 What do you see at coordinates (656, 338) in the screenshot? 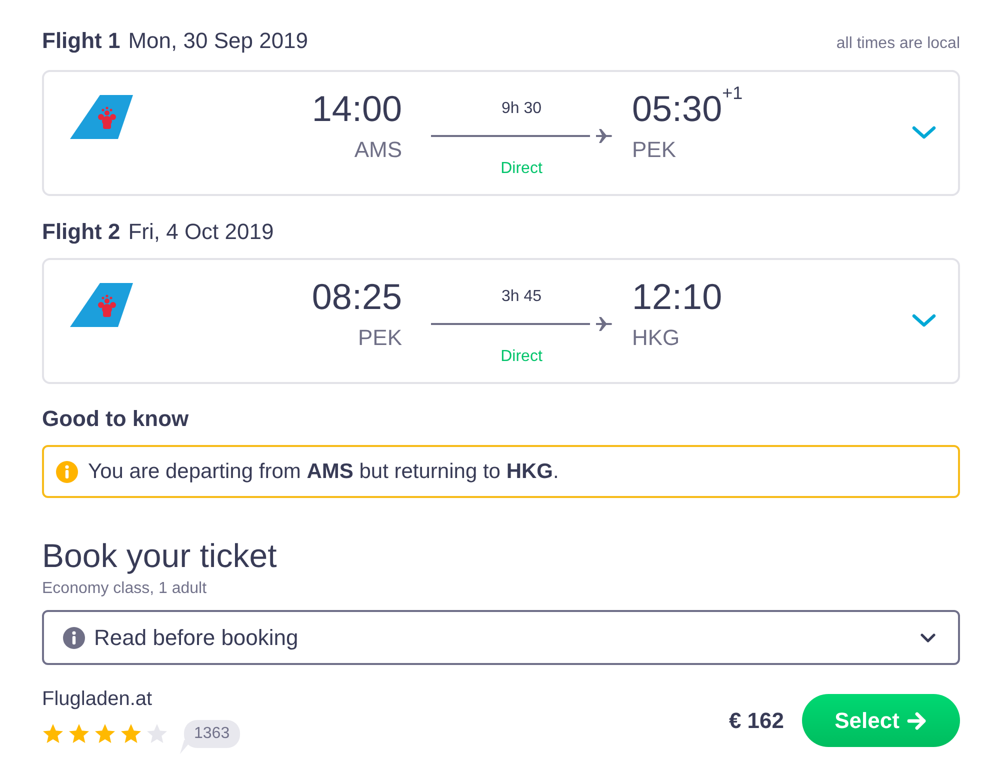
I see `arrival-airport: HKG` at bounding box center [656, 338].